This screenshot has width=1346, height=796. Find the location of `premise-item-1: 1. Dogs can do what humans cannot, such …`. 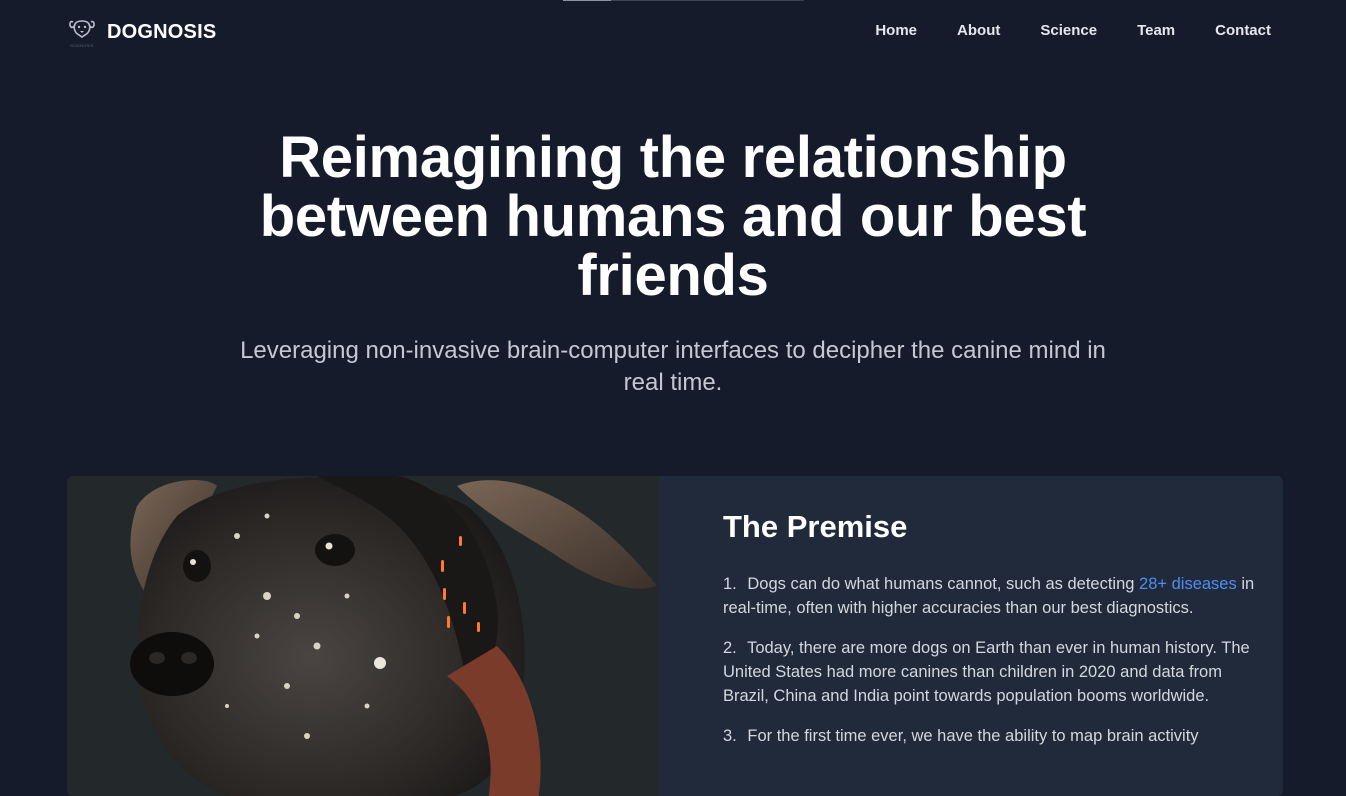

premise-item-1: 1. Dogs can do what humans cannot, such … is located at coordinates (993, 596).